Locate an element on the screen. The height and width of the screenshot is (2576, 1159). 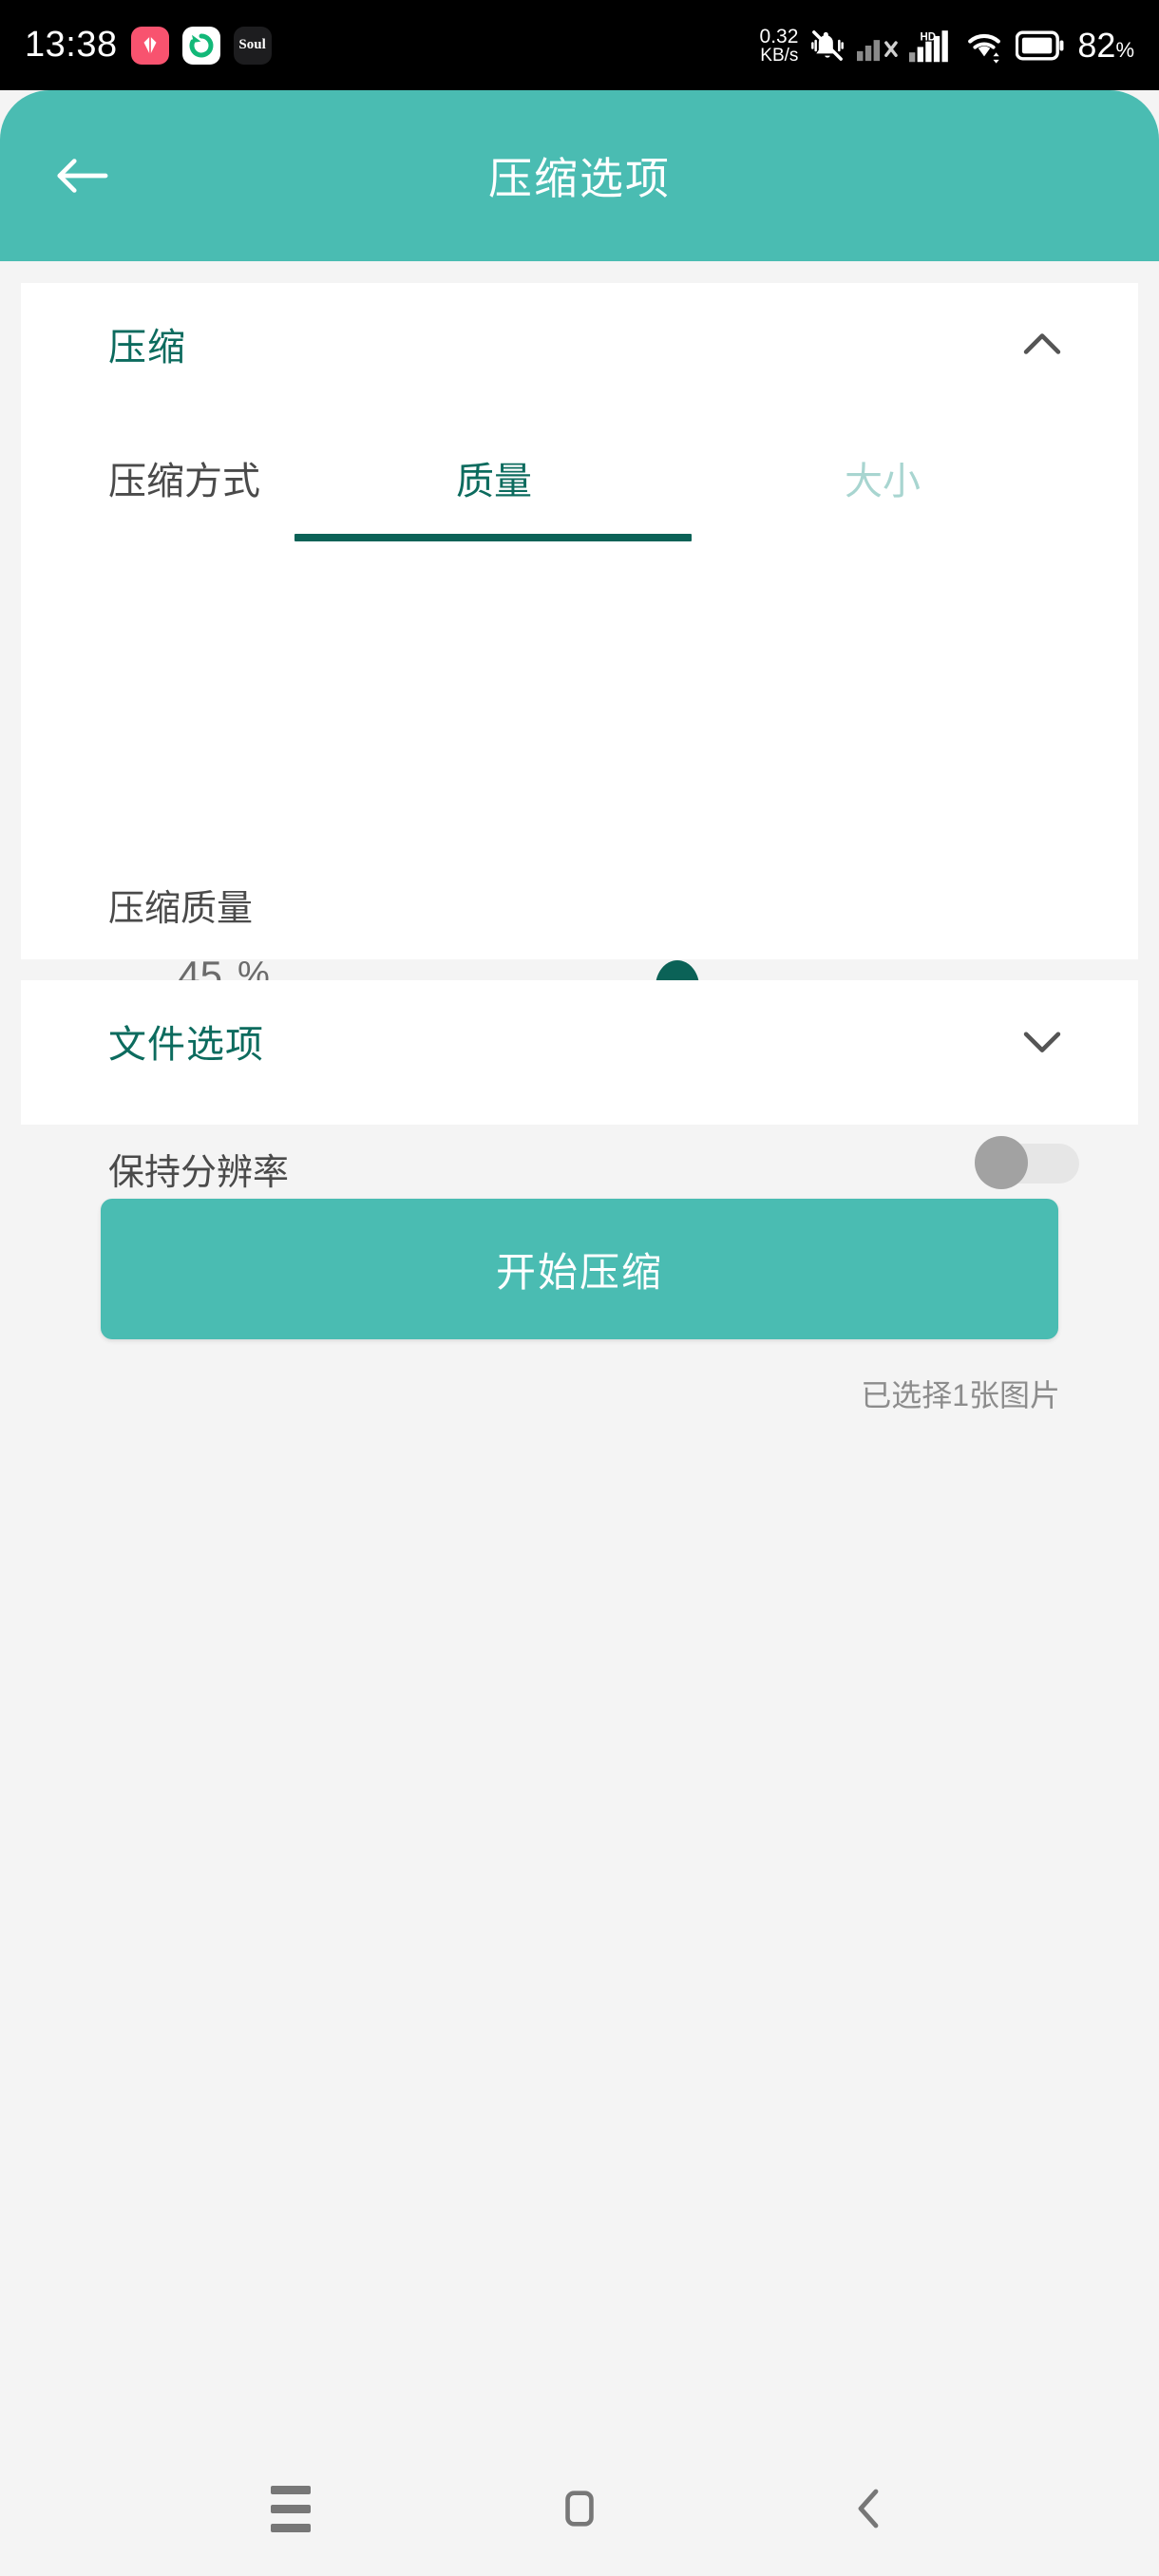
compress-section-title: 压缩 is located at coordinates (147, 348).